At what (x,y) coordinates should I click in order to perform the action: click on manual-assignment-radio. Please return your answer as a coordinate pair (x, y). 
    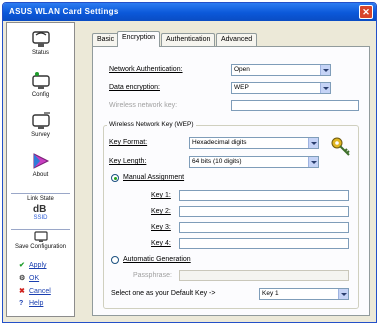
    Looking at the image, I should click on (115, 178).